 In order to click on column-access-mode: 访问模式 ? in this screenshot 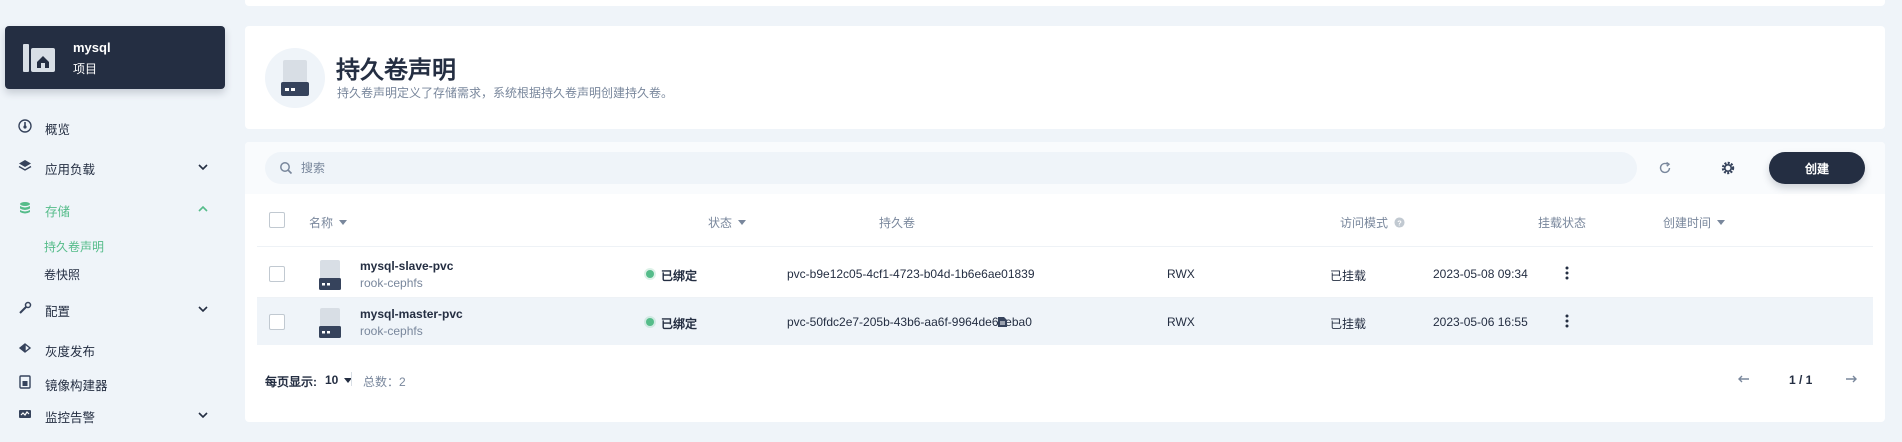, I will do `click(1372, 222)`.